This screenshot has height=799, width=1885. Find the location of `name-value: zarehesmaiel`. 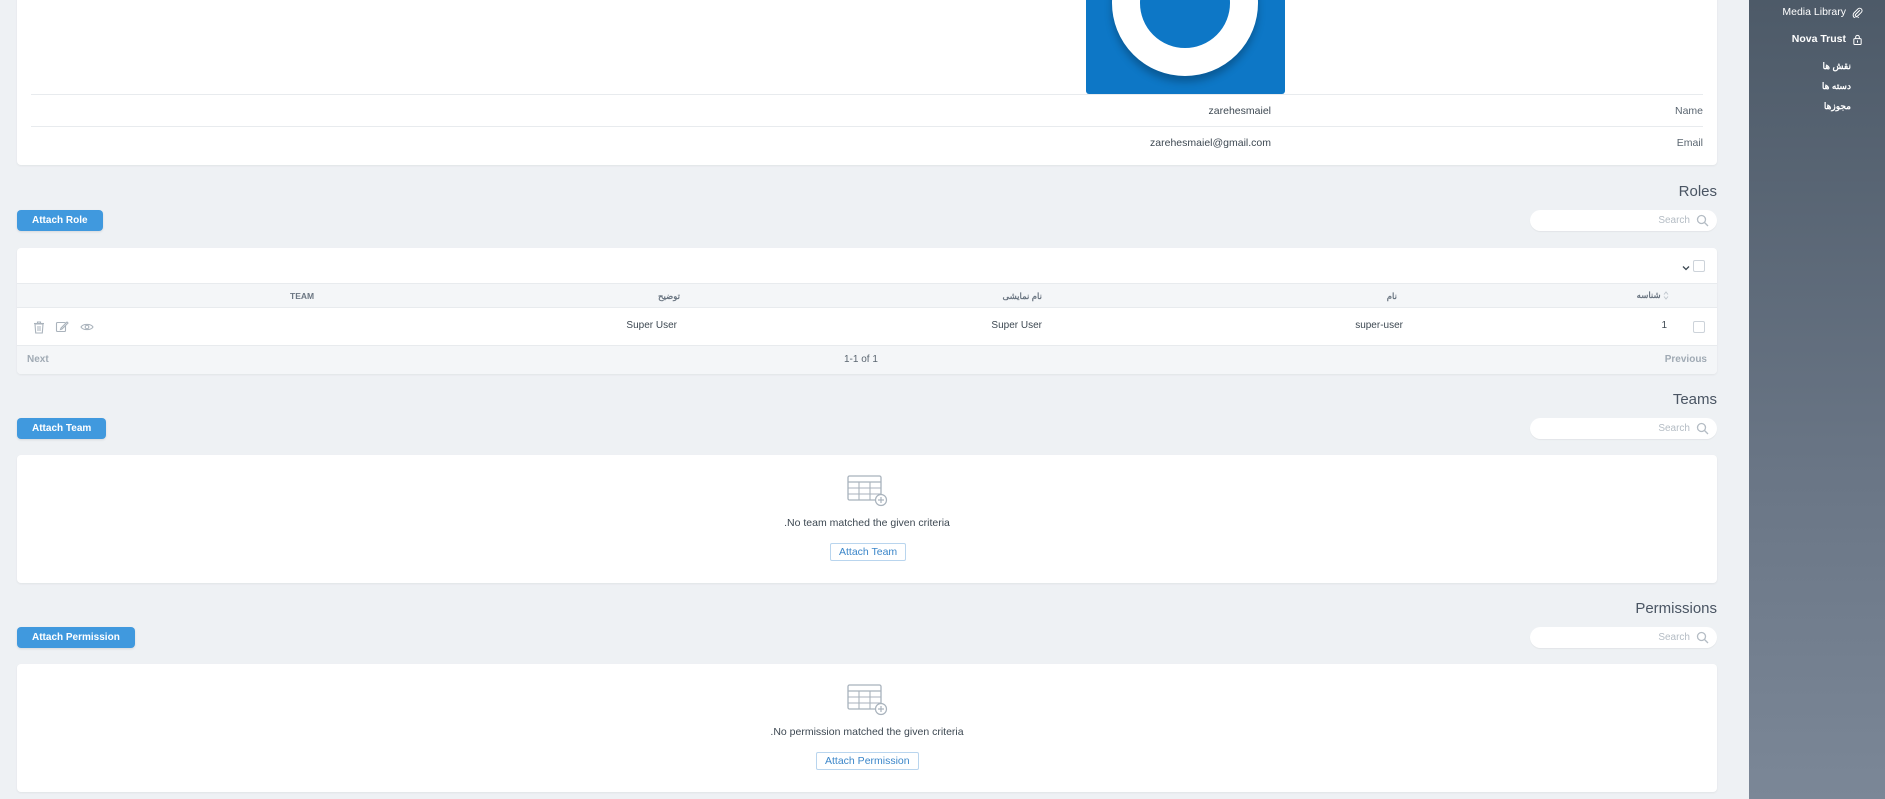

name-value: zarehesmaiel is located at coordinates (1239, 111).